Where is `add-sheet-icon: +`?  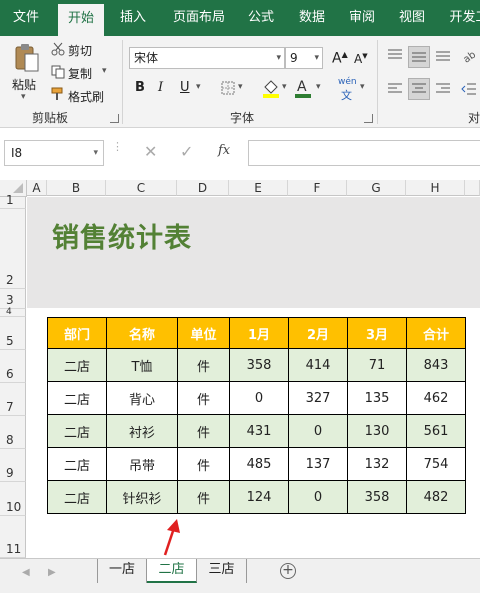 add-sheet-icon: + is located at coordinates (288, 571).